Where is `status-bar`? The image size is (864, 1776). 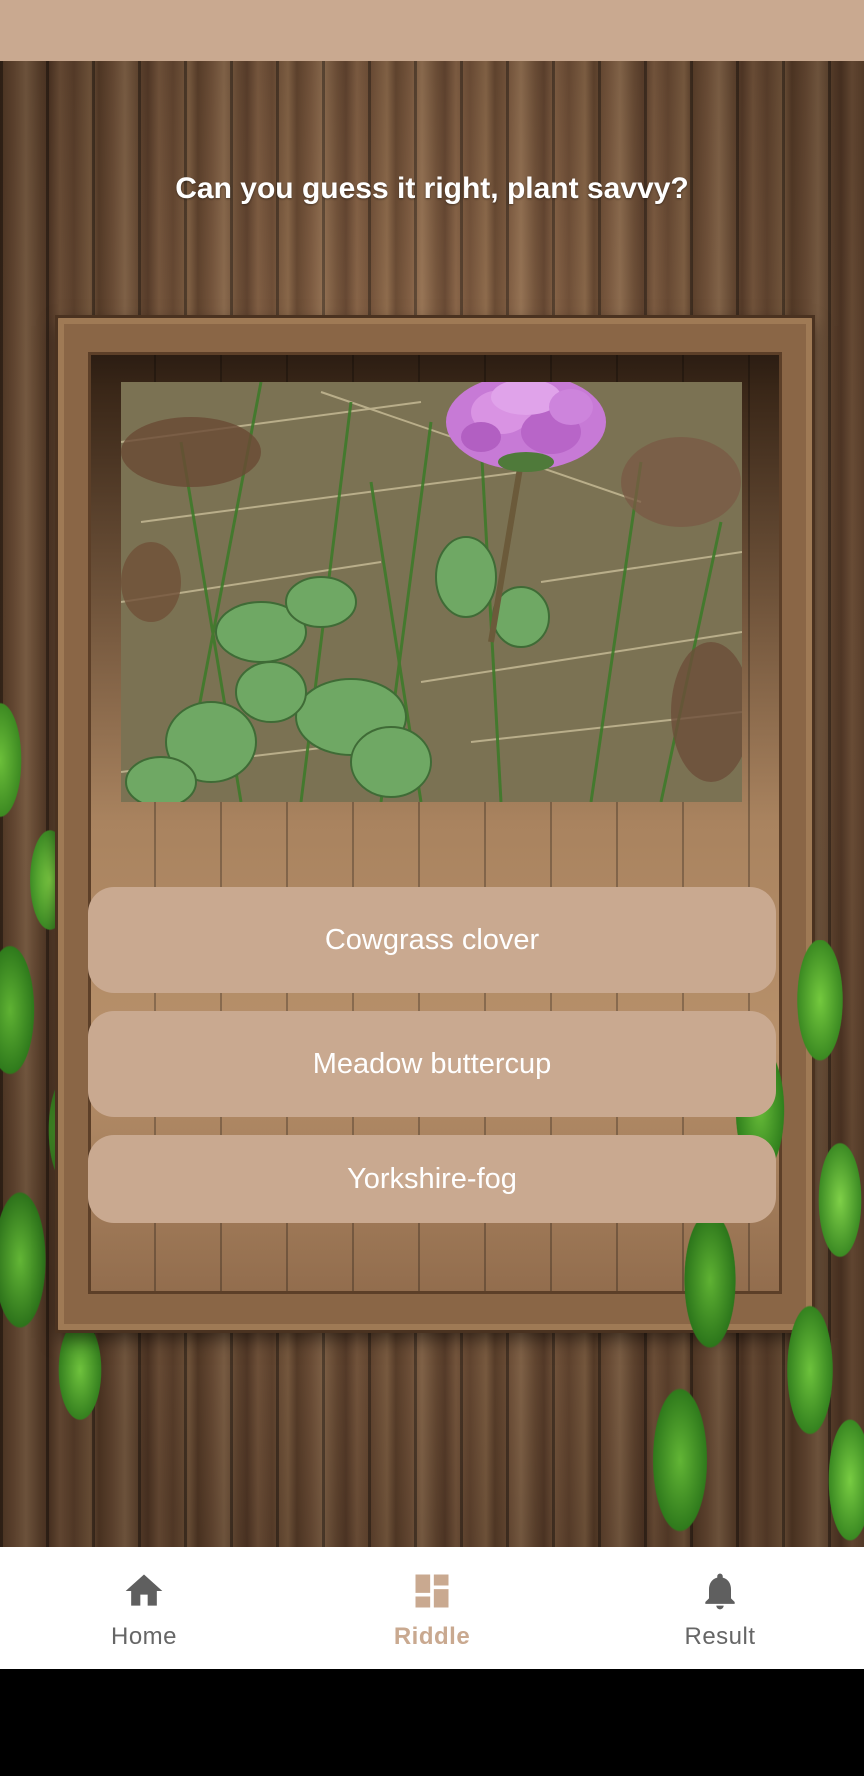
status-bar is located at coordinates (432, 30).